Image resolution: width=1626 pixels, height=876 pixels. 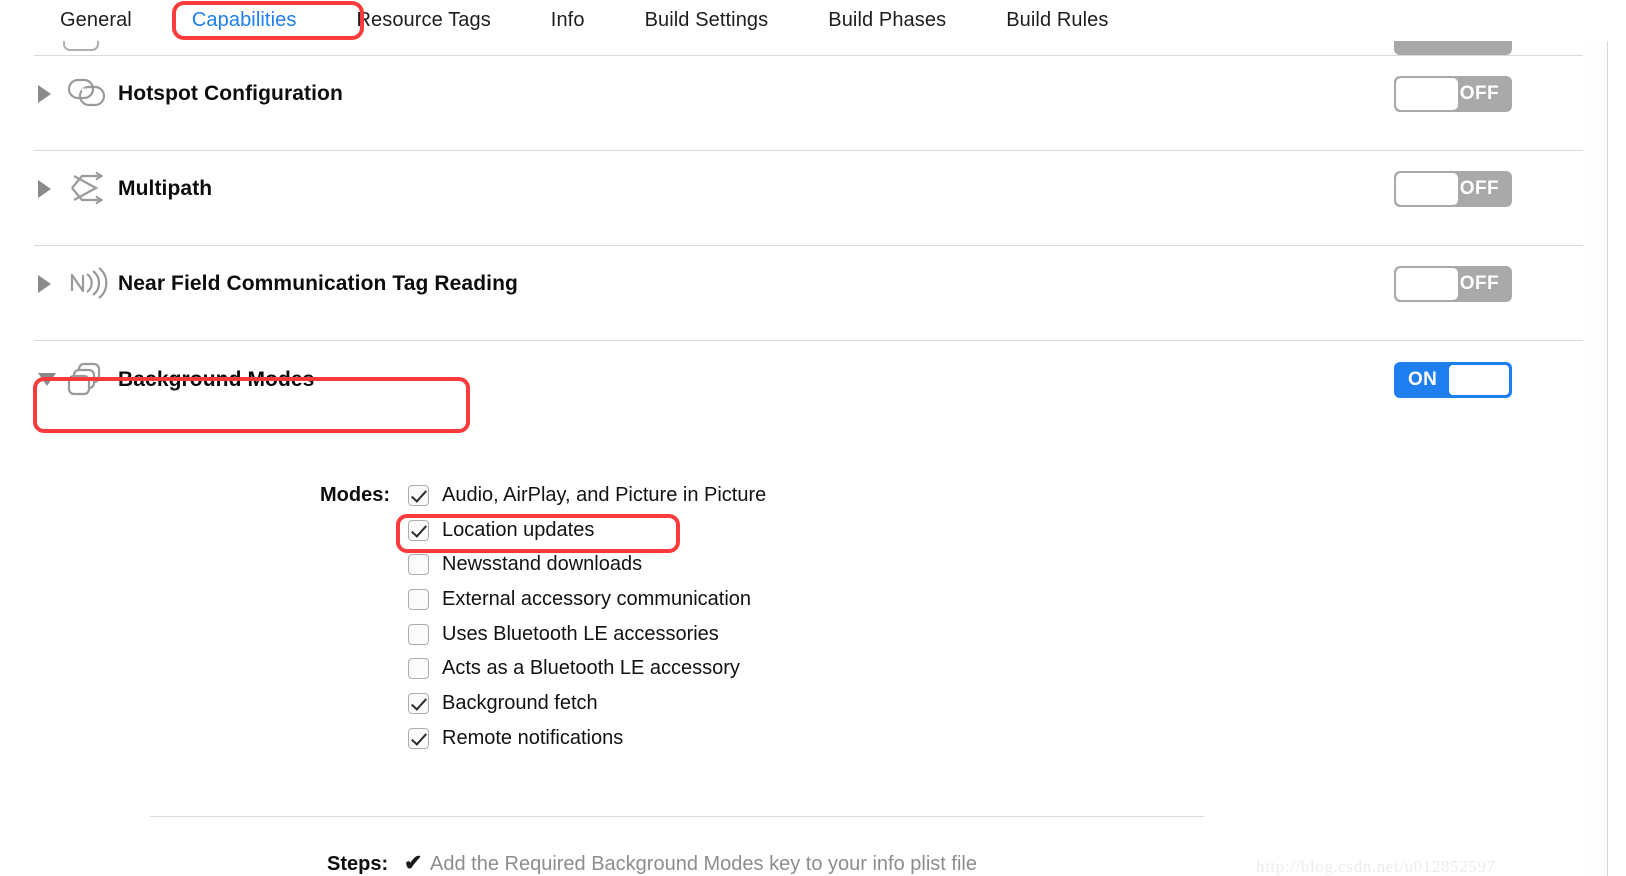 I want to click on capability-row-nfc-tag-reading: Near Field Communication Tag Reading OFF, so click(x=803, y=284).